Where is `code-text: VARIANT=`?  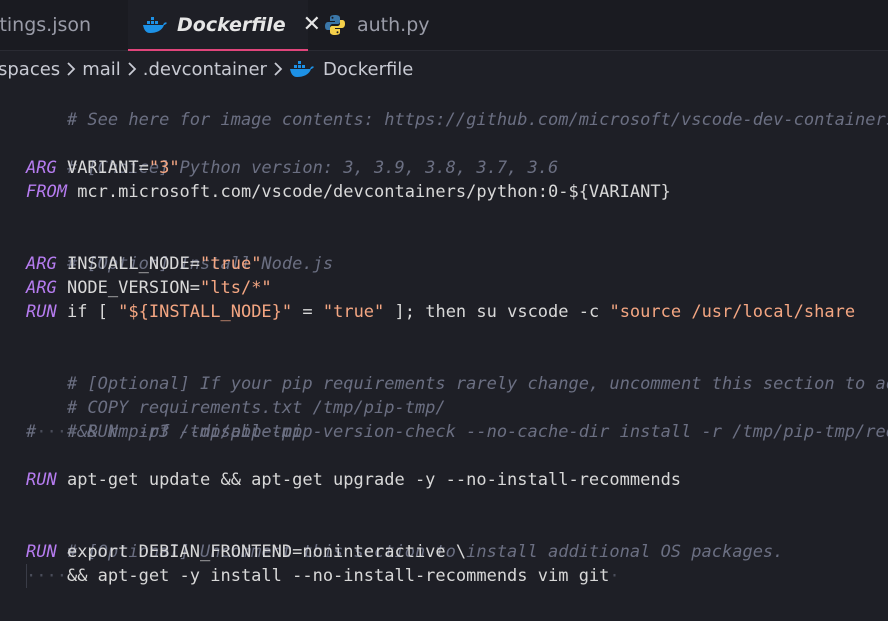 code-text: VARIANT= is located at coordinates (102, 168).